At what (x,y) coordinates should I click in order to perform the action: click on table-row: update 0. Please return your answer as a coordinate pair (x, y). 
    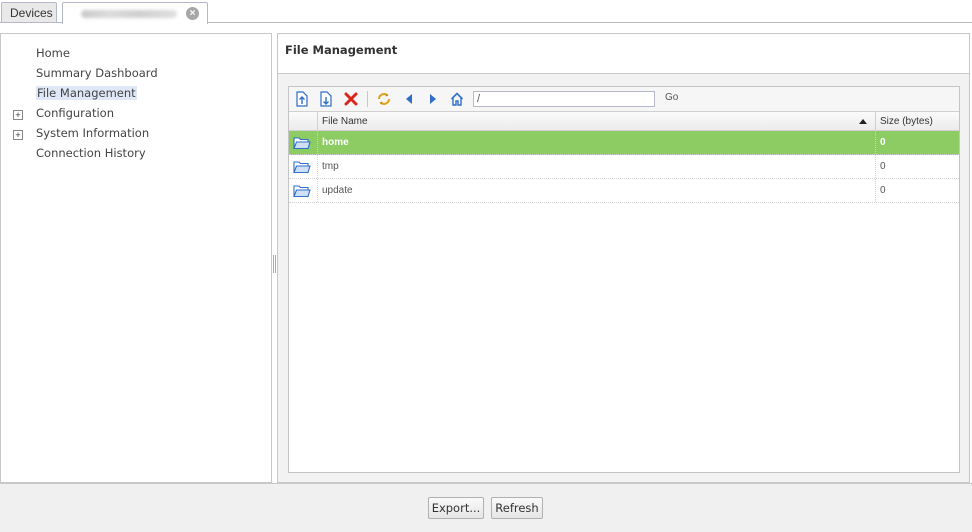
    Looking at the image, I should click on (624, 191).